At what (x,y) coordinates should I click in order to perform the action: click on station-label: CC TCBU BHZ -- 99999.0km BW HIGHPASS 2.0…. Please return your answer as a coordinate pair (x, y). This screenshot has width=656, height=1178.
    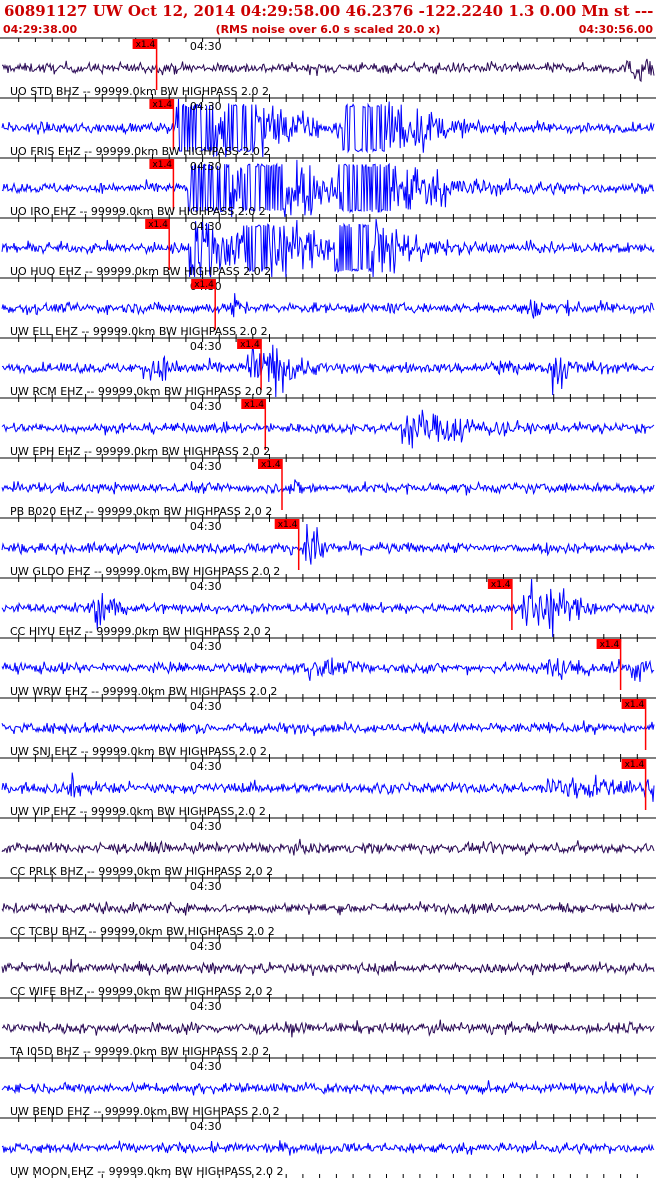
    Looking at the image, I should click on (142, 931).